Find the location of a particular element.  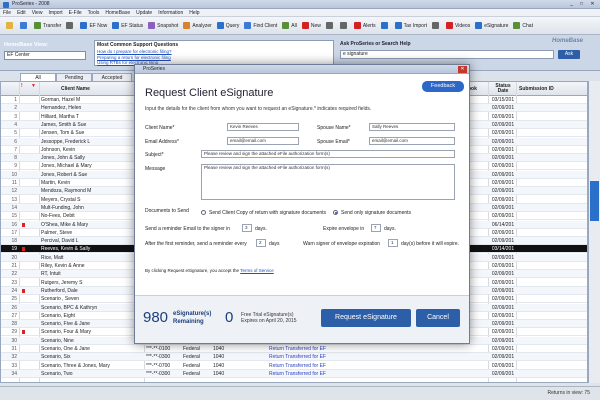

expire-days-field: 7 is located at coordinates (376, 228).